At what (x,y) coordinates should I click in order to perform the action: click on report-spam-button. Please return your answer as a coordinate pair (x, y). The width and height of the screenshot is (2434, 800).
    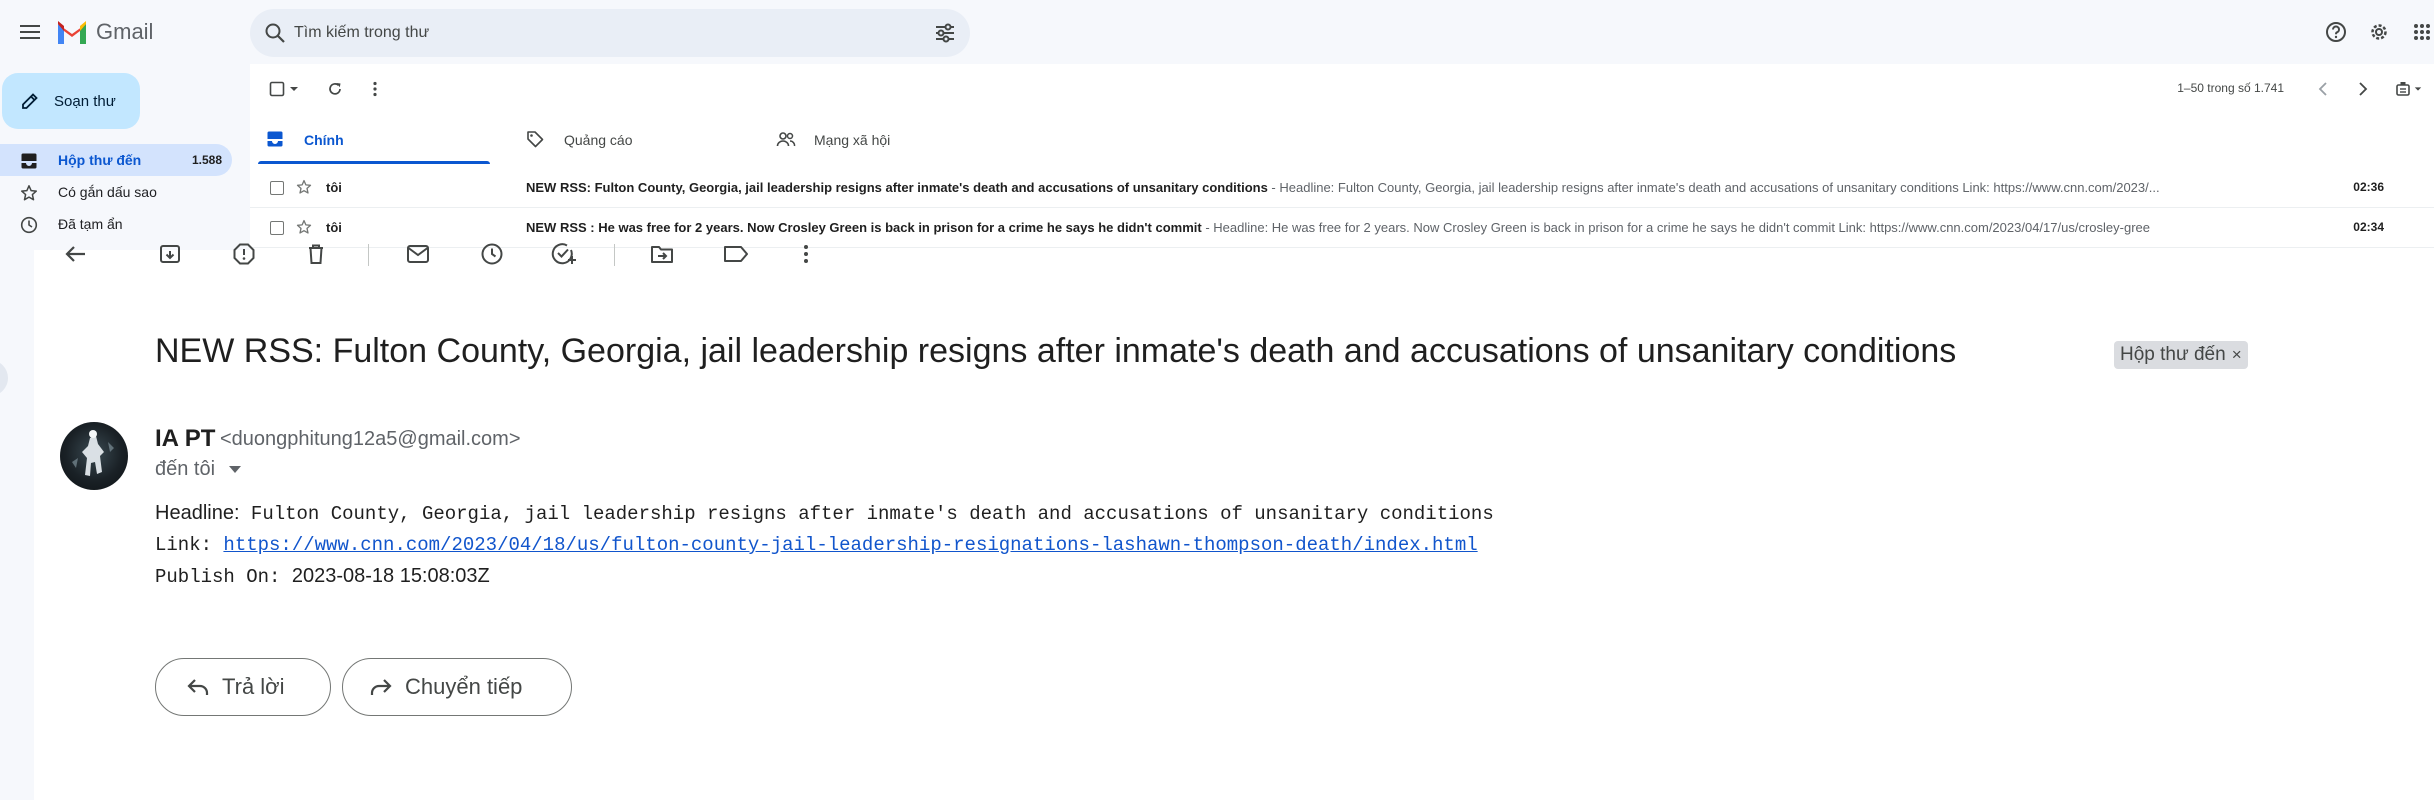
    Looking at the image, I should click on (244, 254).